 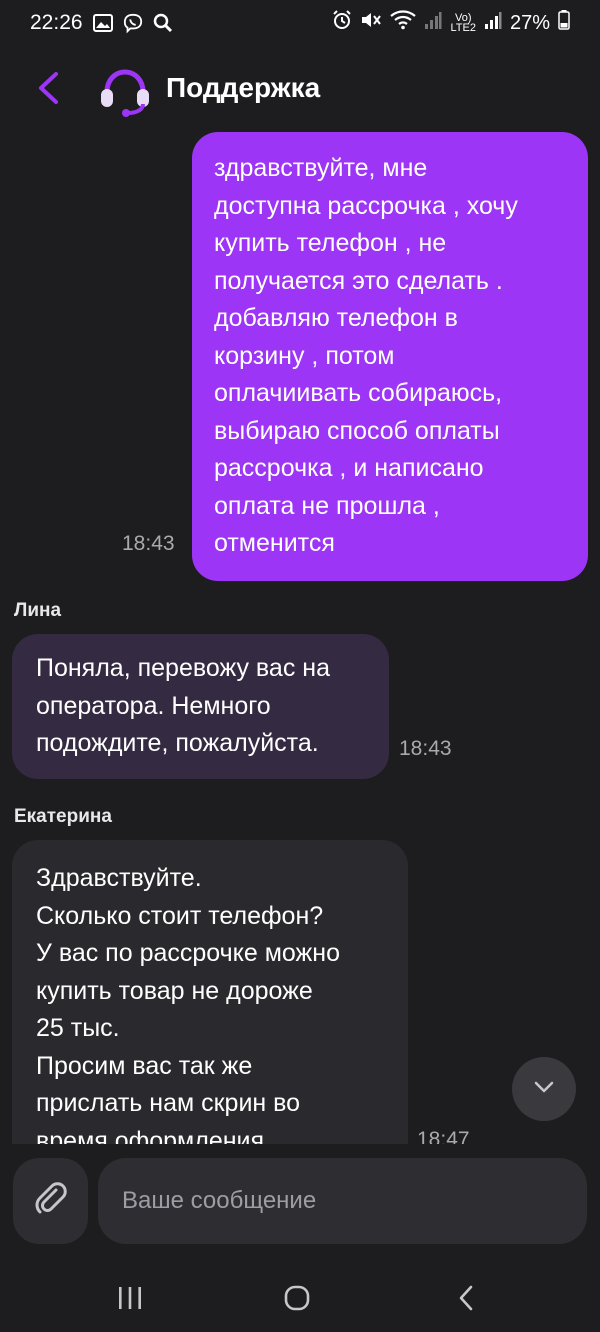 I want to click on message-sender: Екатерина, so click(x=63, y=816).